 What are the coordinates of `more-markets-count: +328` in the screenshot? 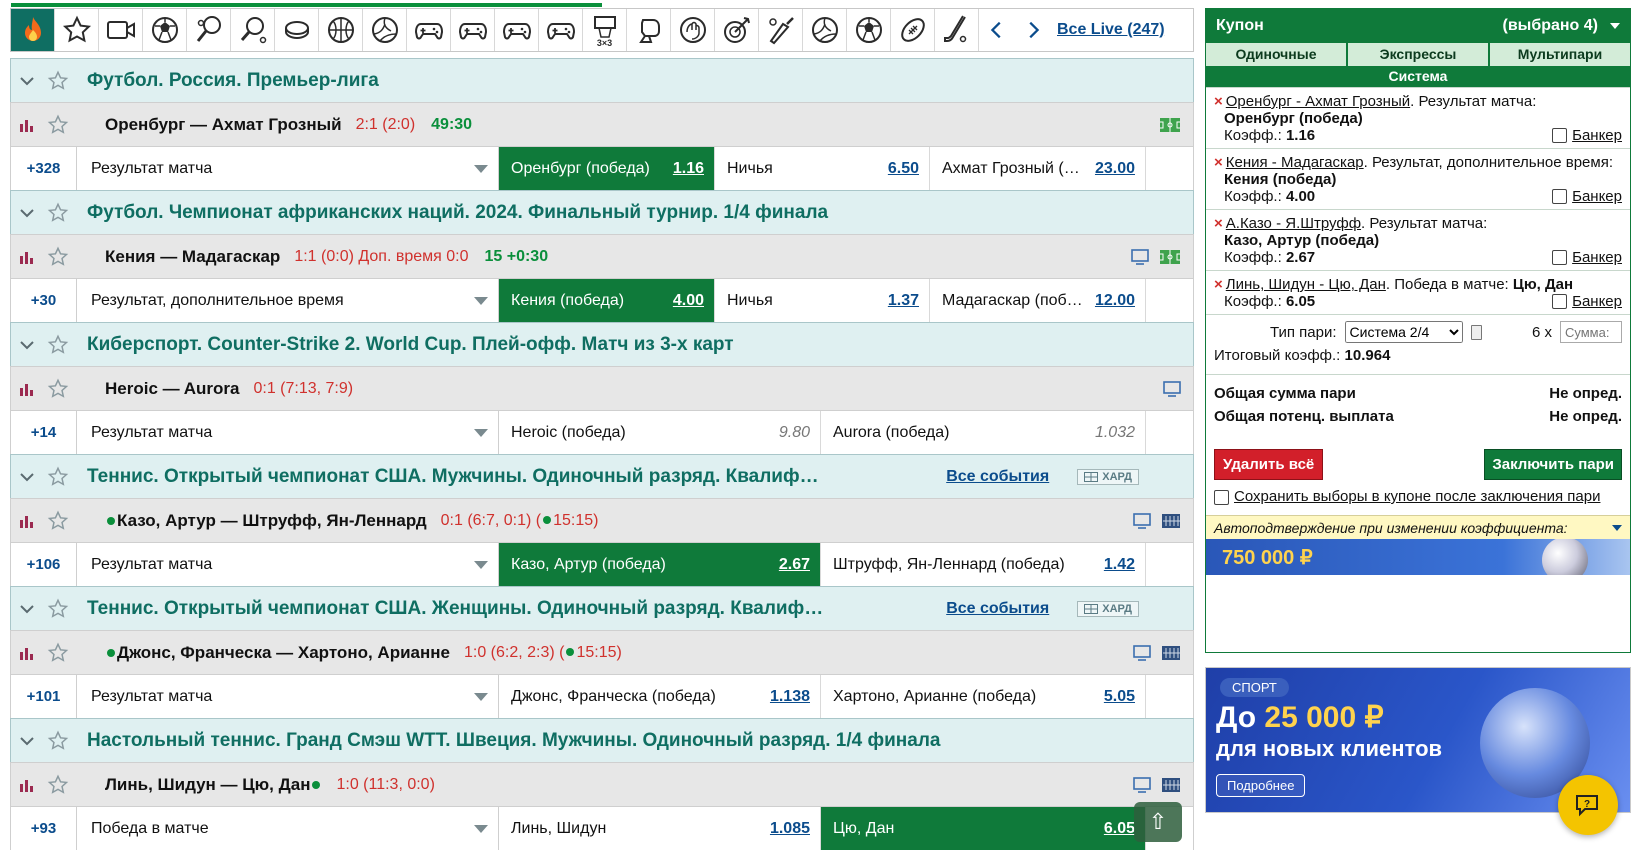 It's located at (44, 168).